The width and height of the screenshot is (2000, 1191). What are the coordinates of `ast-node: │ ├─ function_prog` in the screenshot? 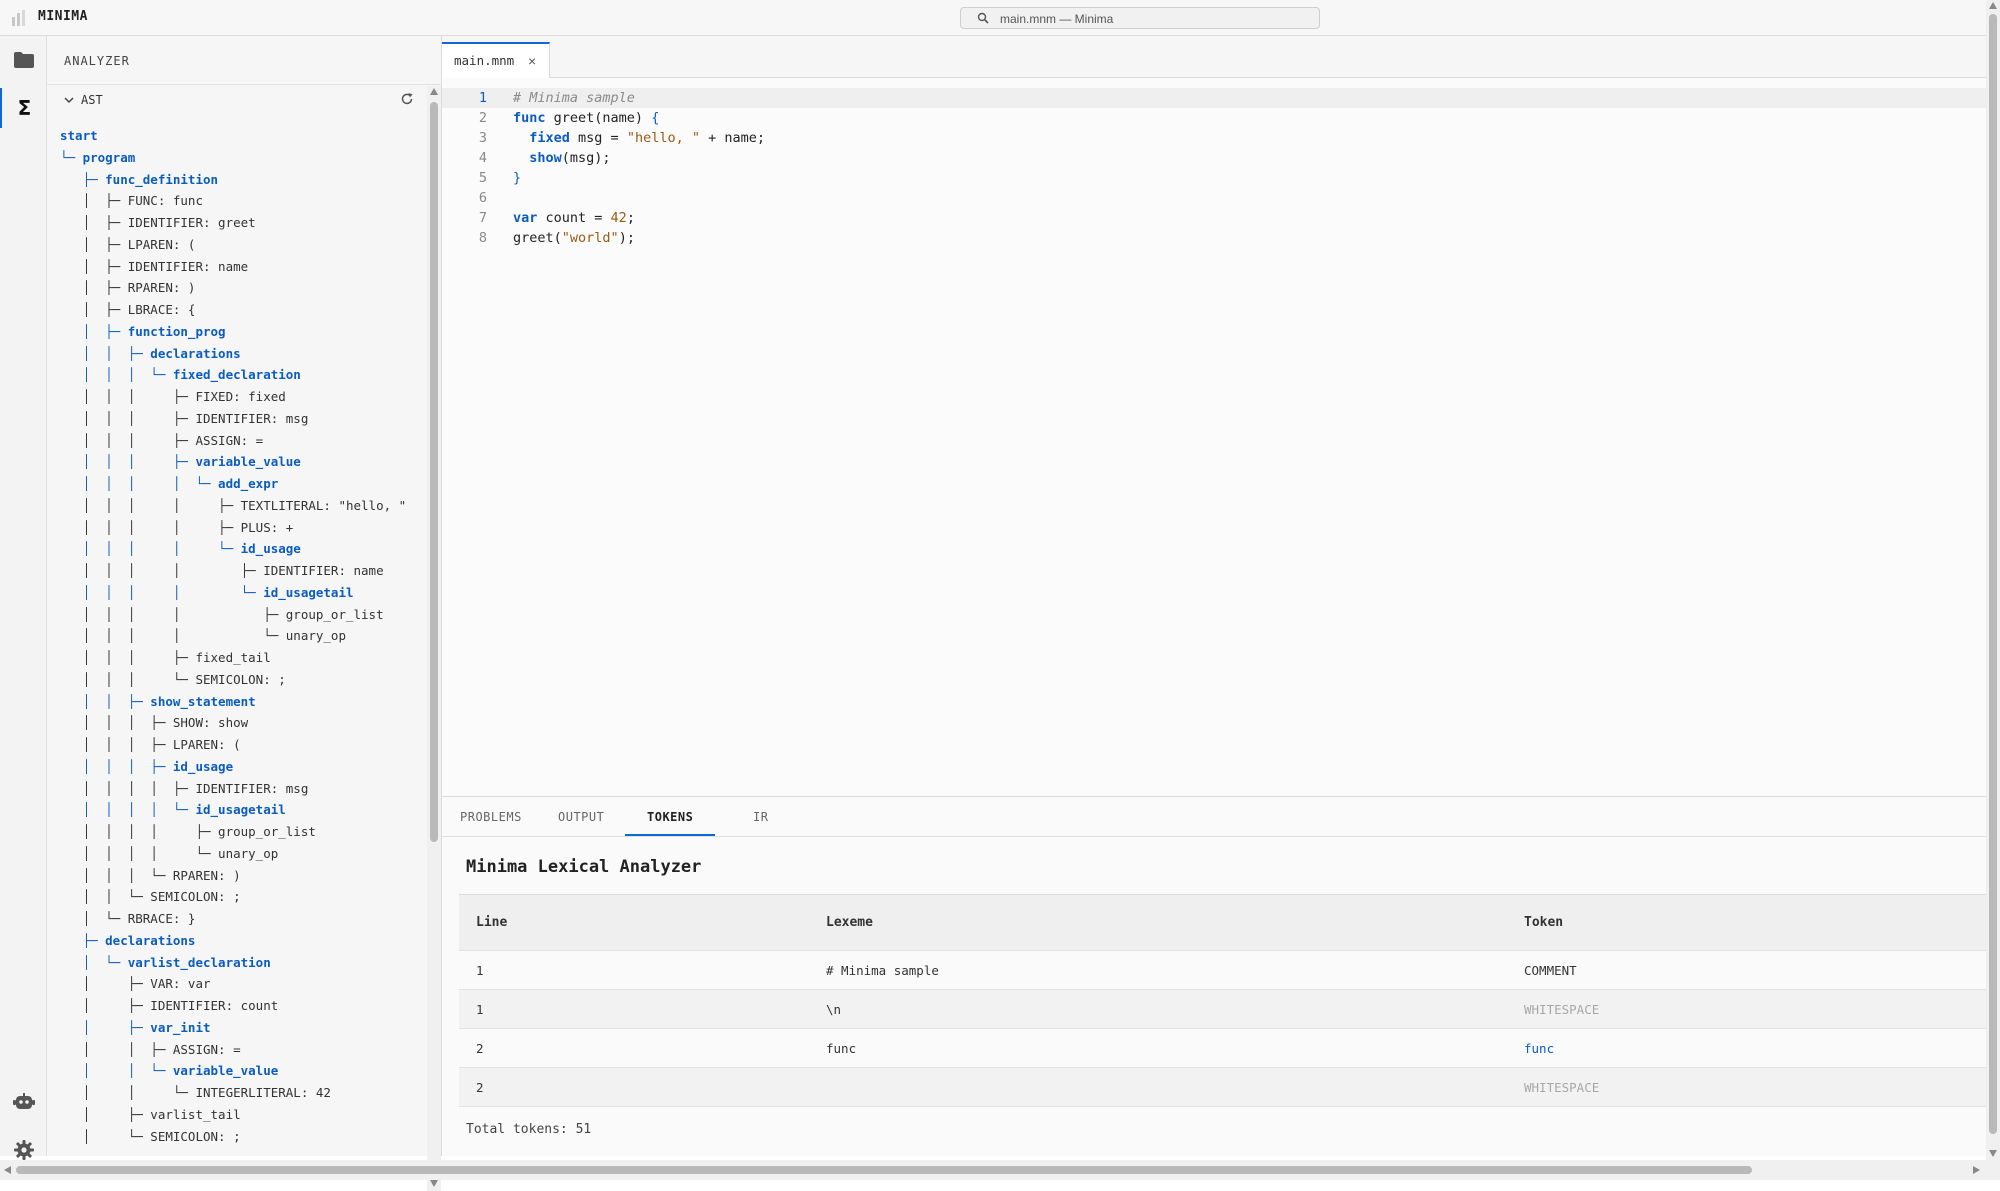 It's located at (242, 332).